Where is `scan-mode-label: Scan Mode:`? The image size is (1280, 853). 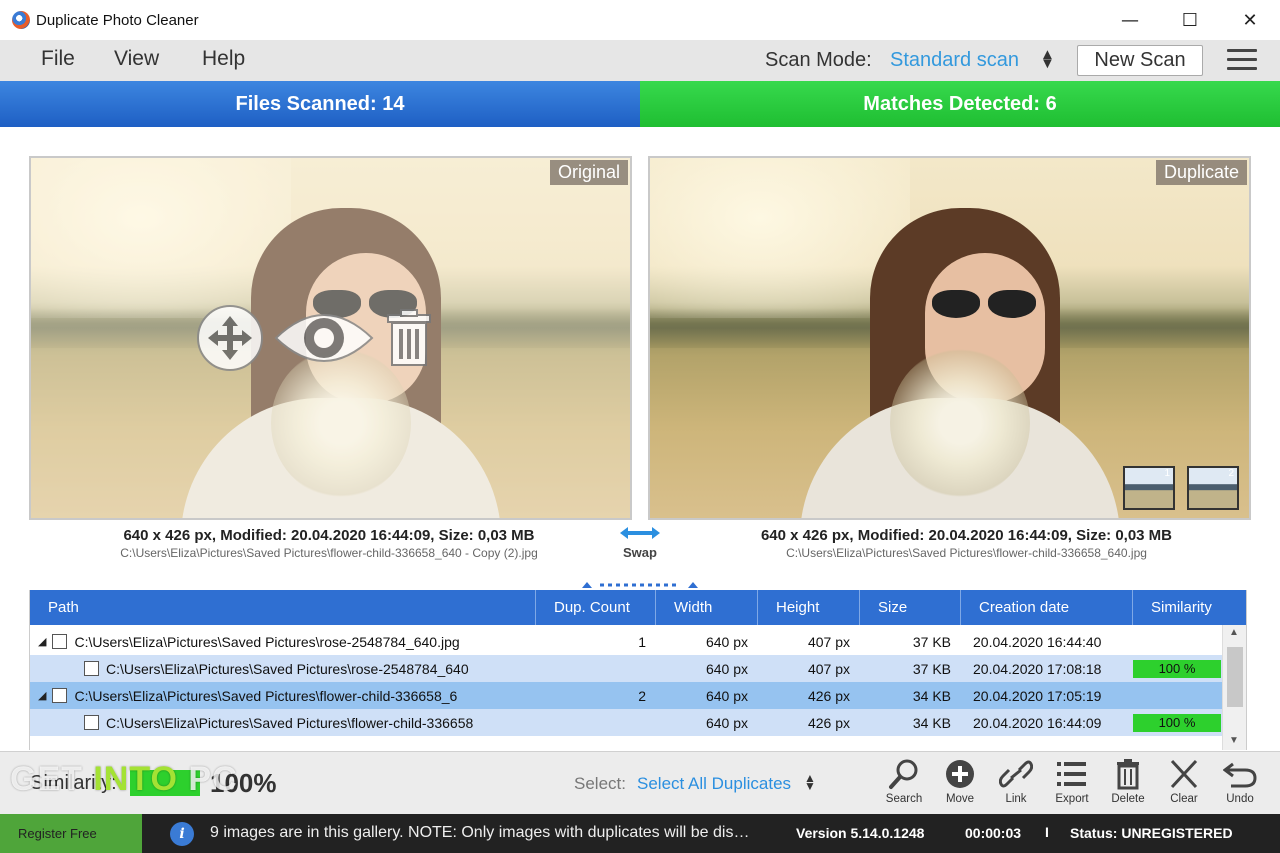
scan-mode-label: Scan Mode: is located at coordinates (818, 60).